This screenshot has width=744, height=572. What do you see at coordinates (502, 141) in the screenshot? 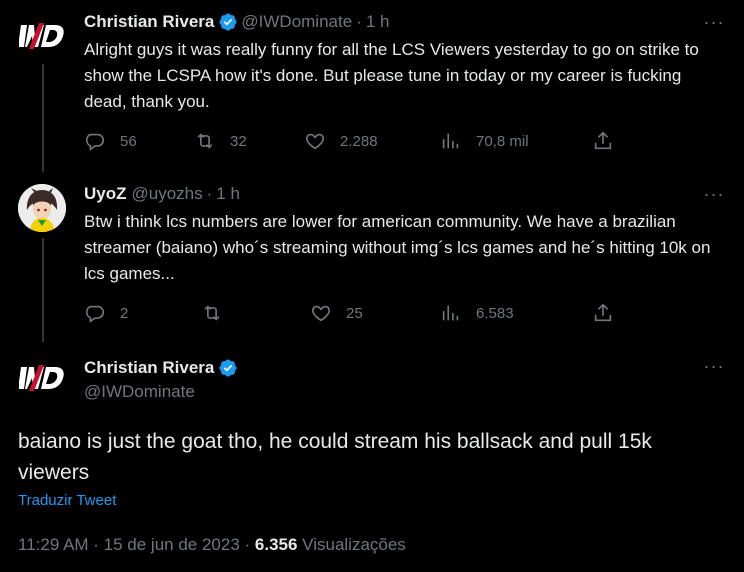
I see `views-count: 70,8 mil` at bounding box center [502, 141].